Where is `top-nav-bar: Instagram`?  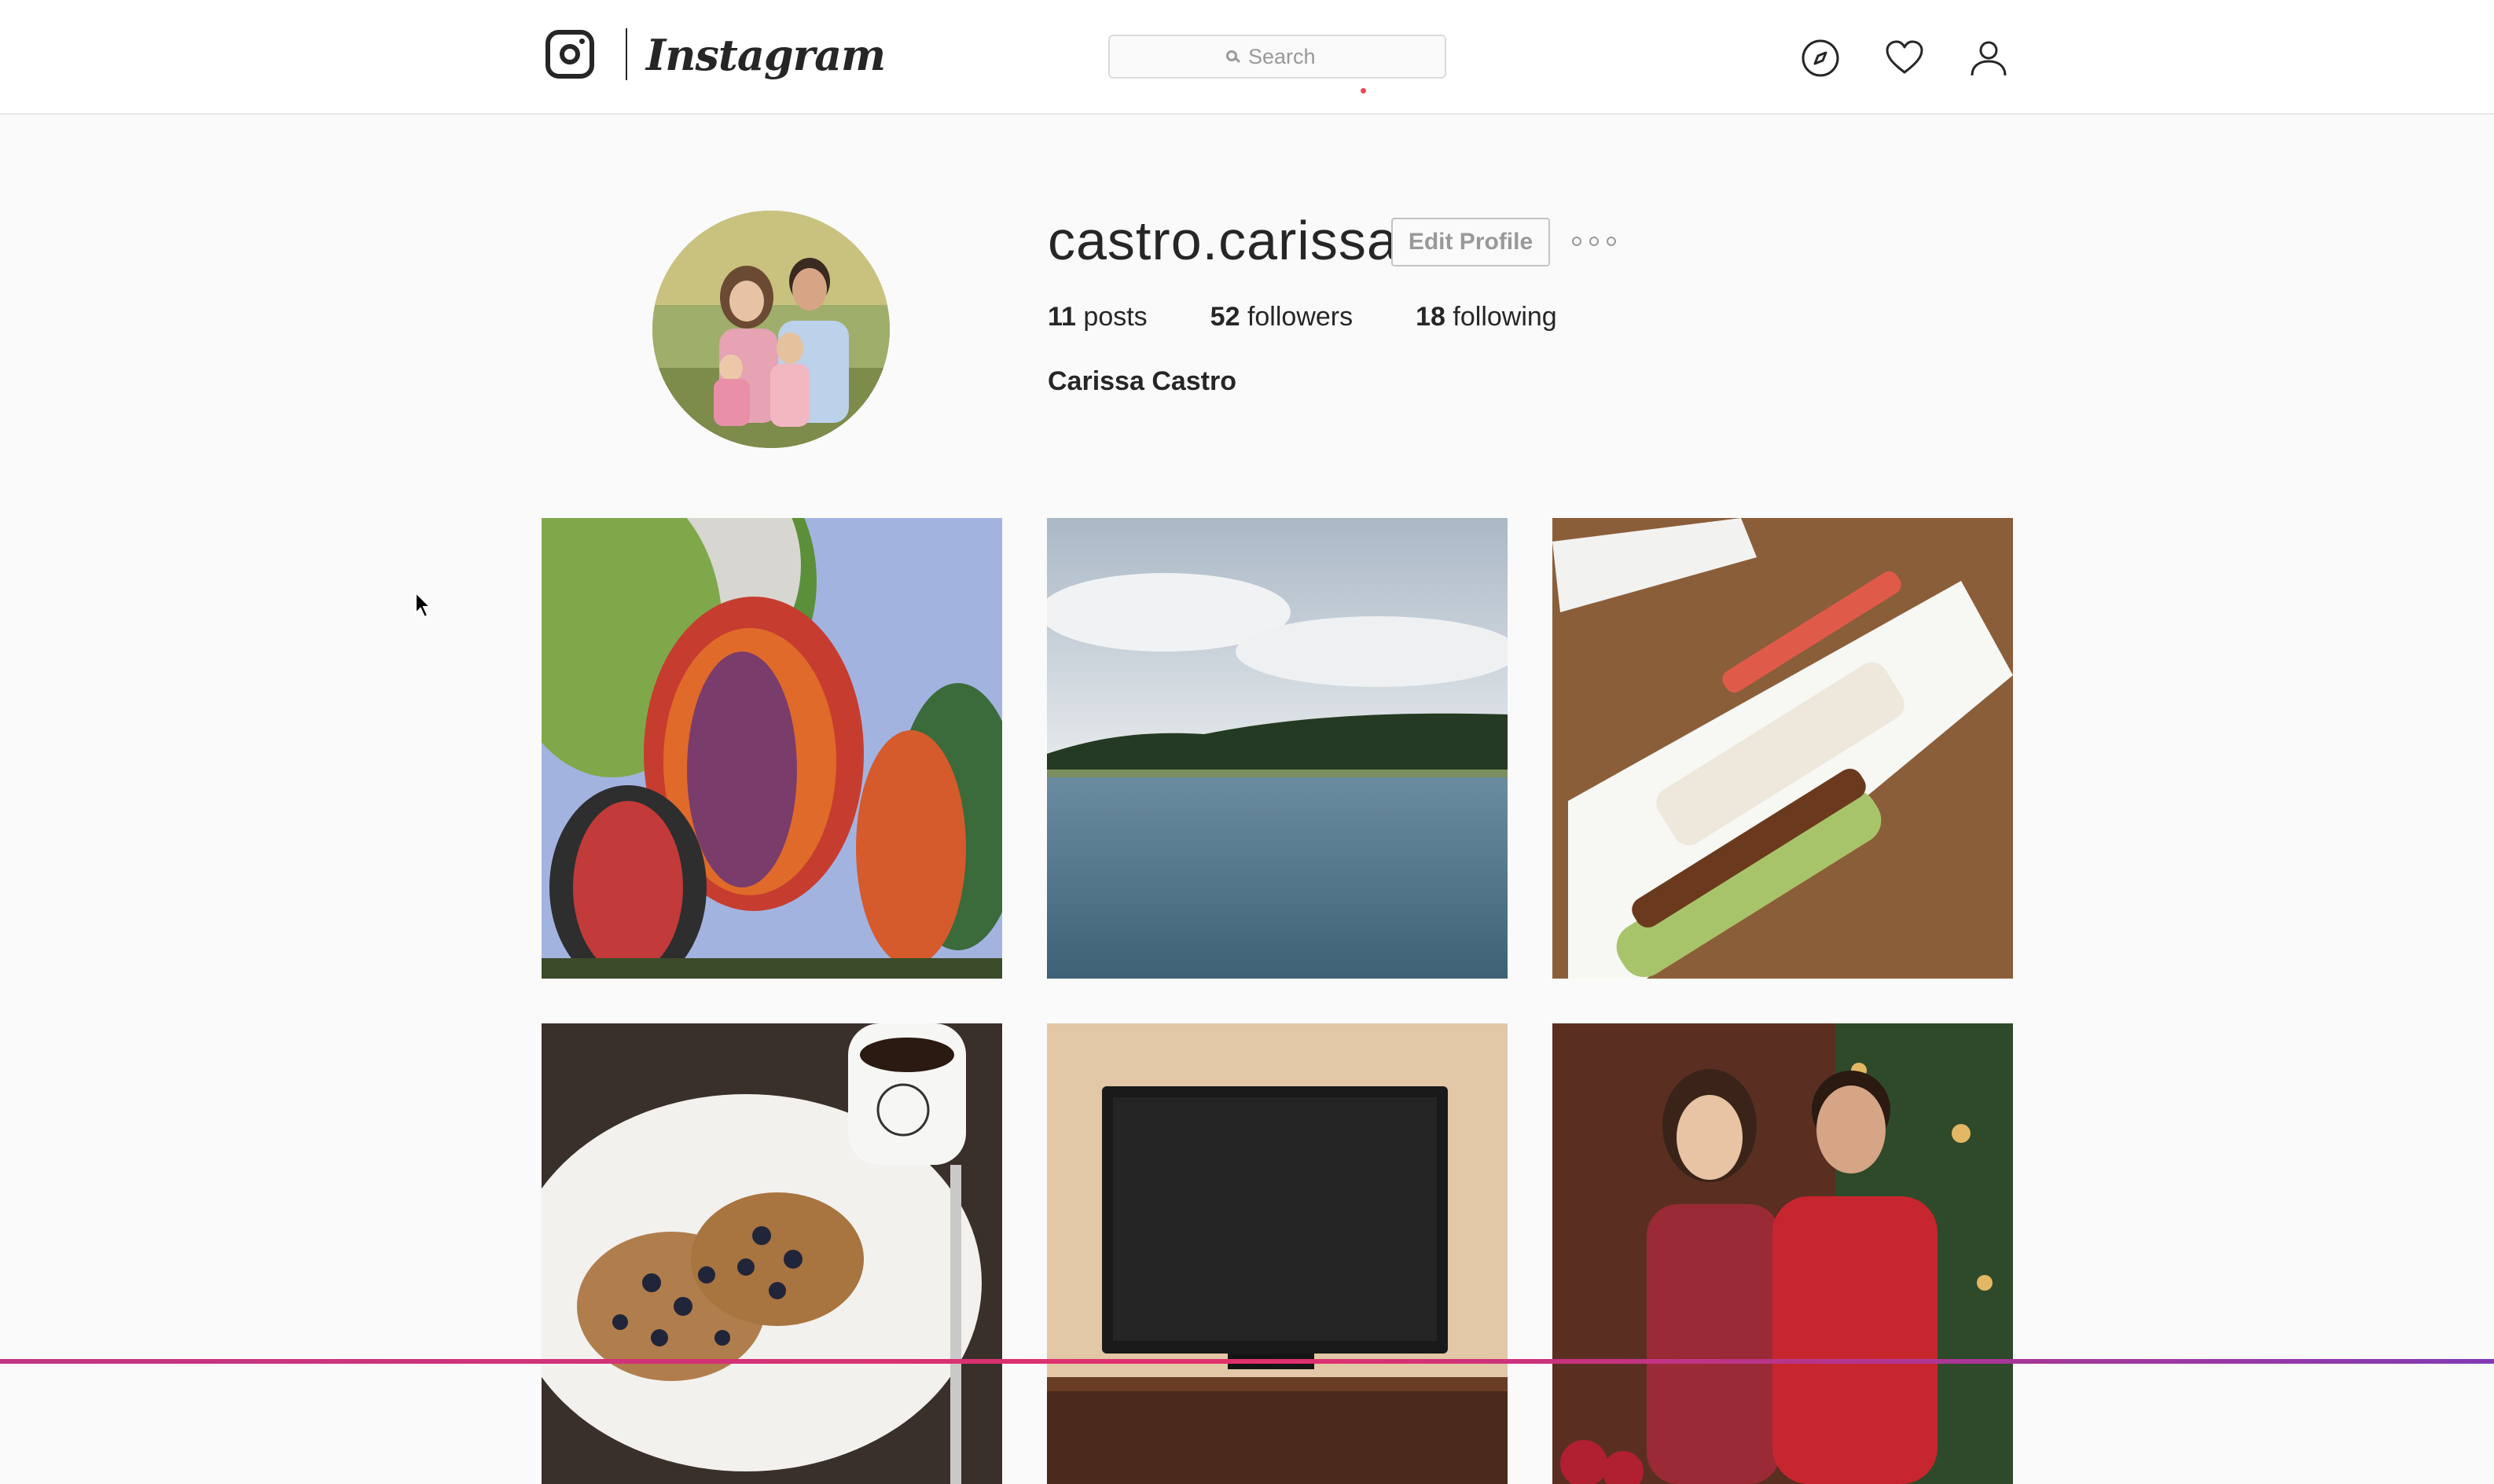 top-nav-bar: Instagram is located at coordinates (1247, 58).